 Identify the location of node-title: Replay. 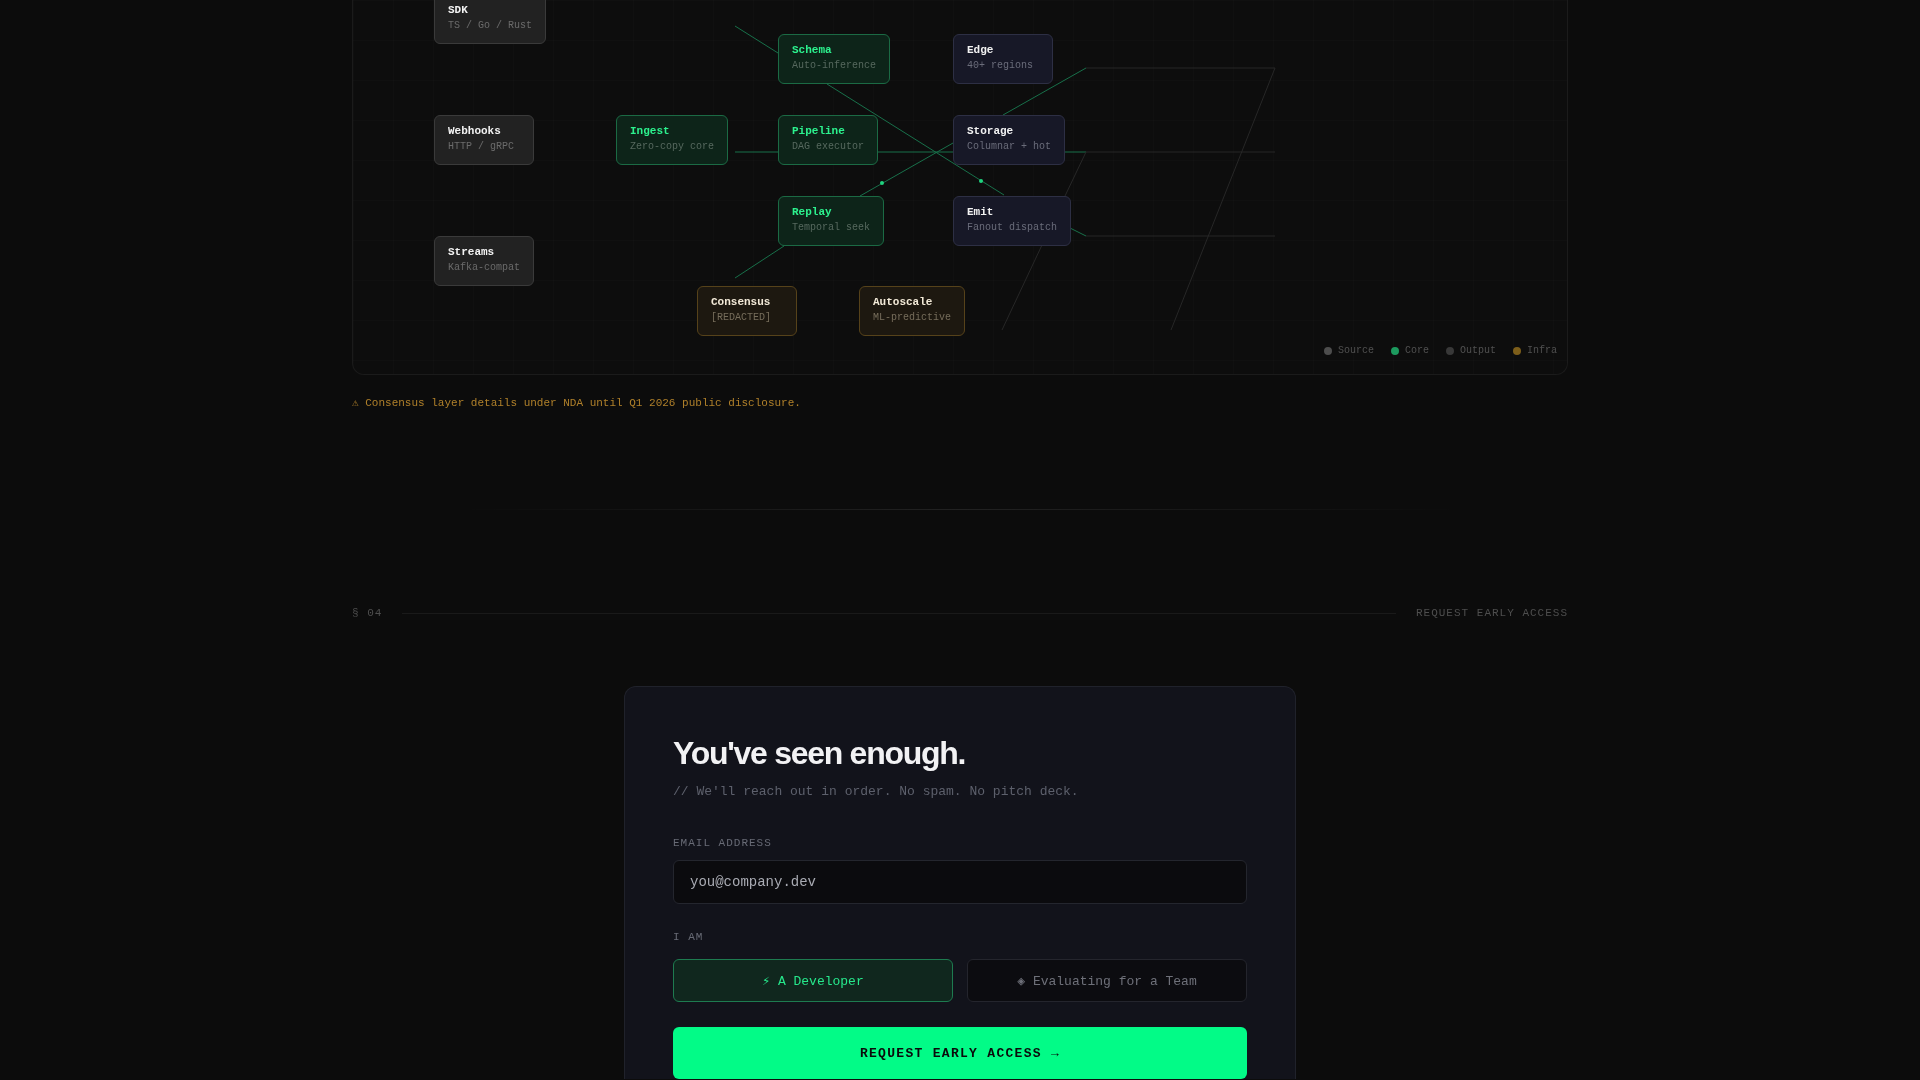
(812, 212).